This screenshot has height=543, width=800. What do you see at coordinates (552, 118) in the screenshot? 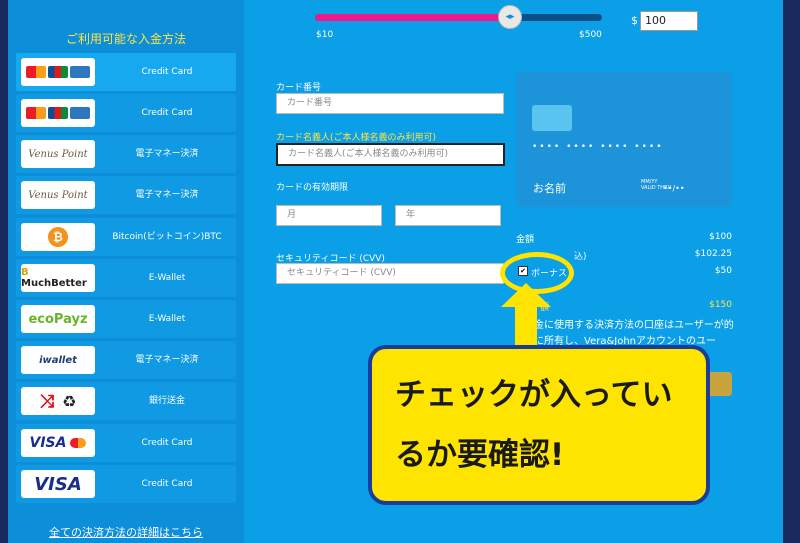
I see `card-chip-icon` at bounding box center [552, 118].